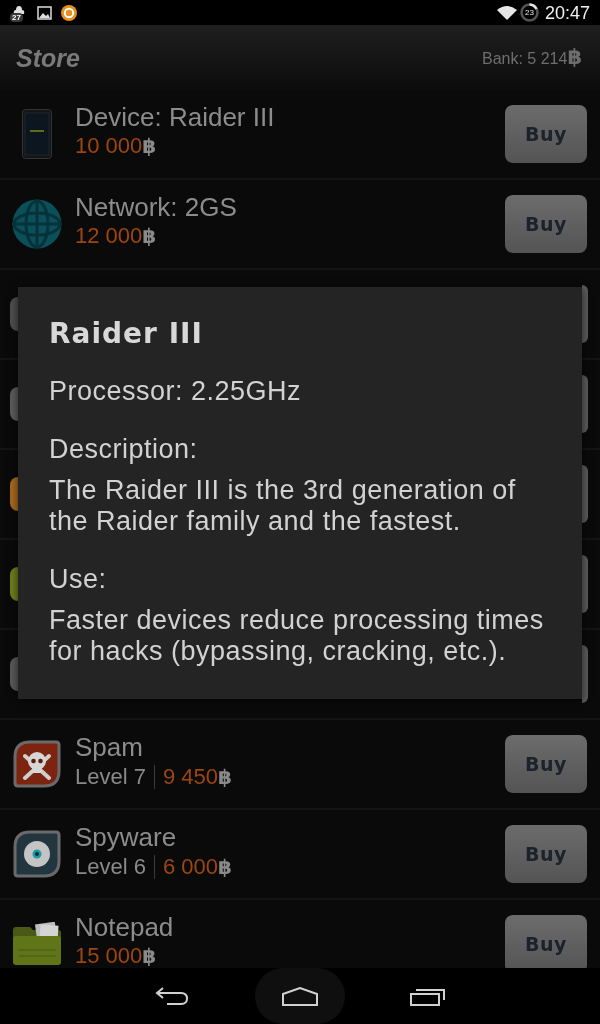 This screenshot has height=1024, width=600. Describe the element at coordinates (125, 927) in the screenshot. I see `item-title: Notepad` at that location.